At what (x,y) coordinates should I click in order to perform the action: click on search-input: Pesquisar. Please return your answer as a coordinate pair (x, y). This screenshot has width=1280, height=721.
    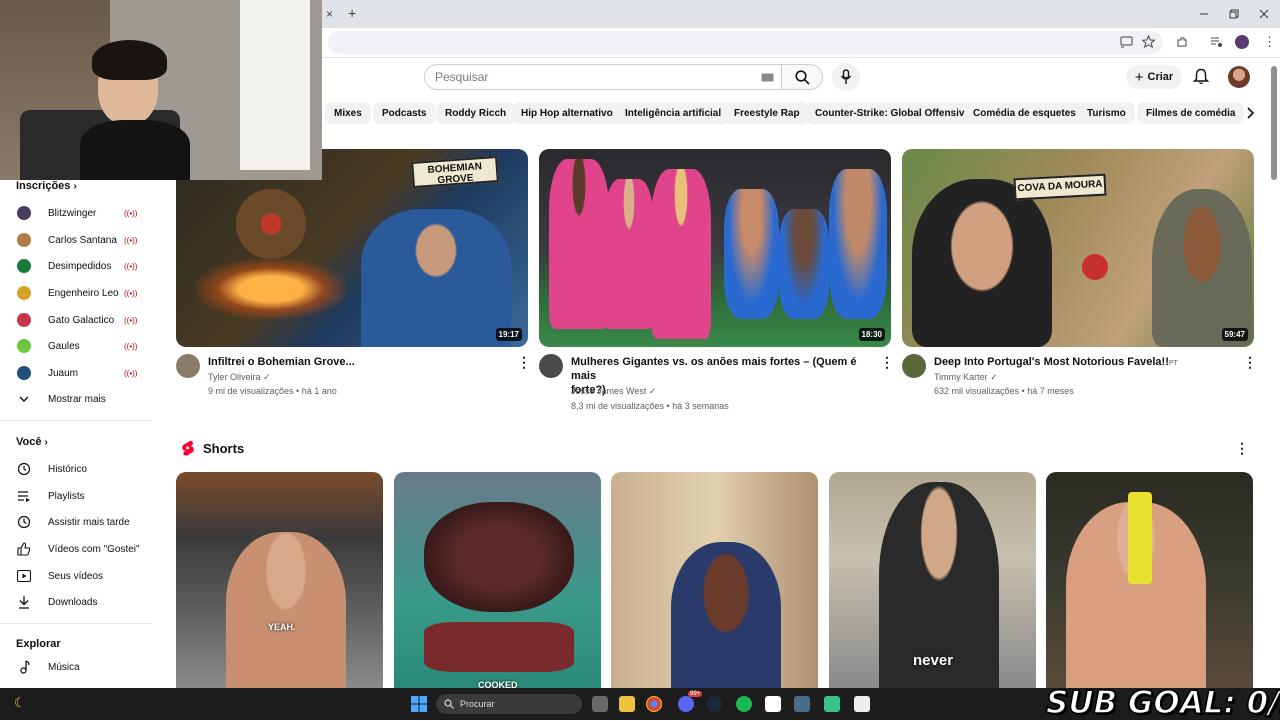
    Looking at the image, I should click on (603, 77).